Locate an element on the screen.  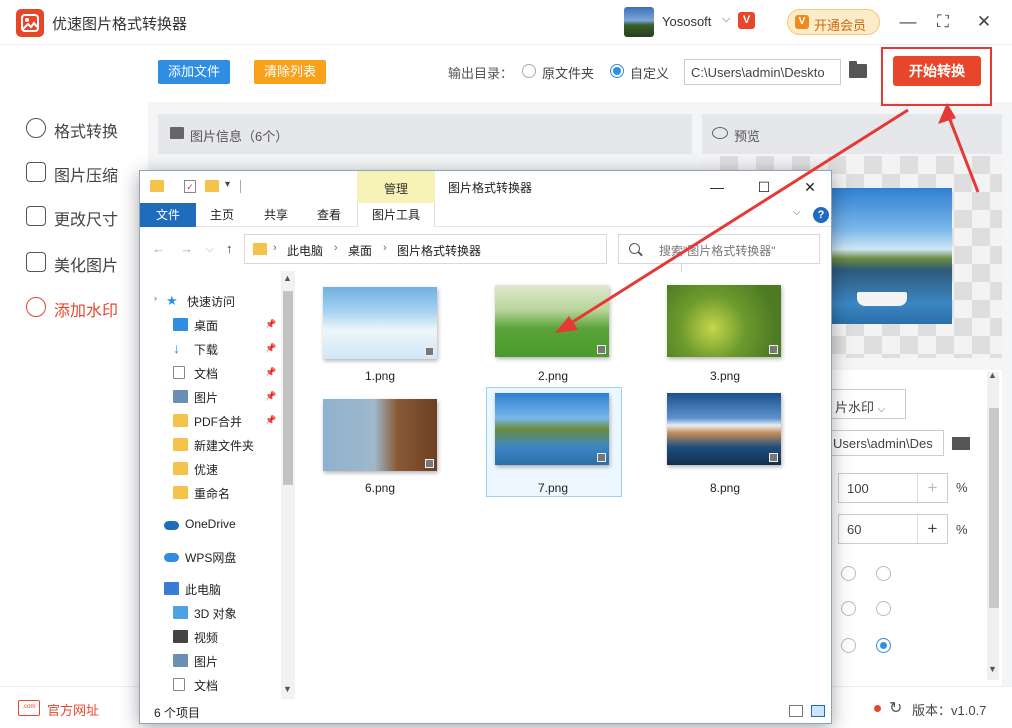
nav-item-label: 文档 is located at coordinates (206, 686).